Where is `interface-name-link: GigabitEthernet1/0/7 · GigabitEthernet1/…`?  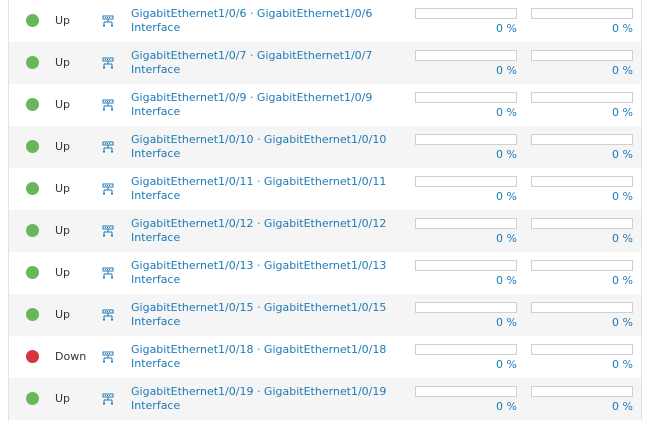
interface-name-link: GigabitEthernet1/0/7 · GigabitEthernet1/… is located at coordinates (251, 55).